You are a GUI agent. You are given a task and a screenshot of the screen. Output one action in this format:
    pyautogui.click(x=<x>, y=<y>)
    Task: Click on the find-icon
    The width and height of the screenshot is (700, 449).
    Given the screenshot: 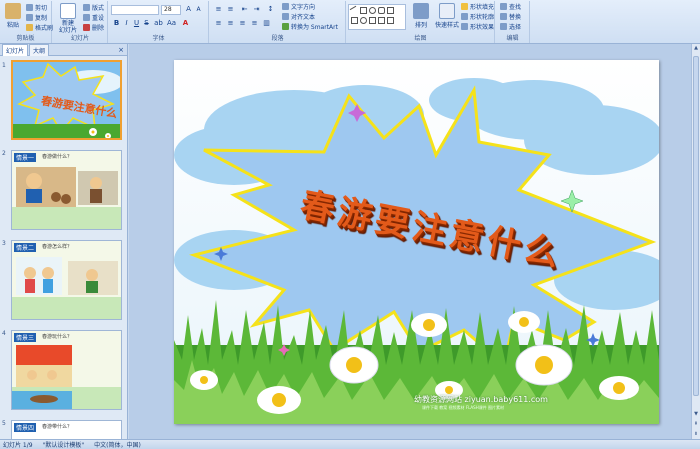 What is the action you would take?
    pyautogui.click(x=503, y=6)
    